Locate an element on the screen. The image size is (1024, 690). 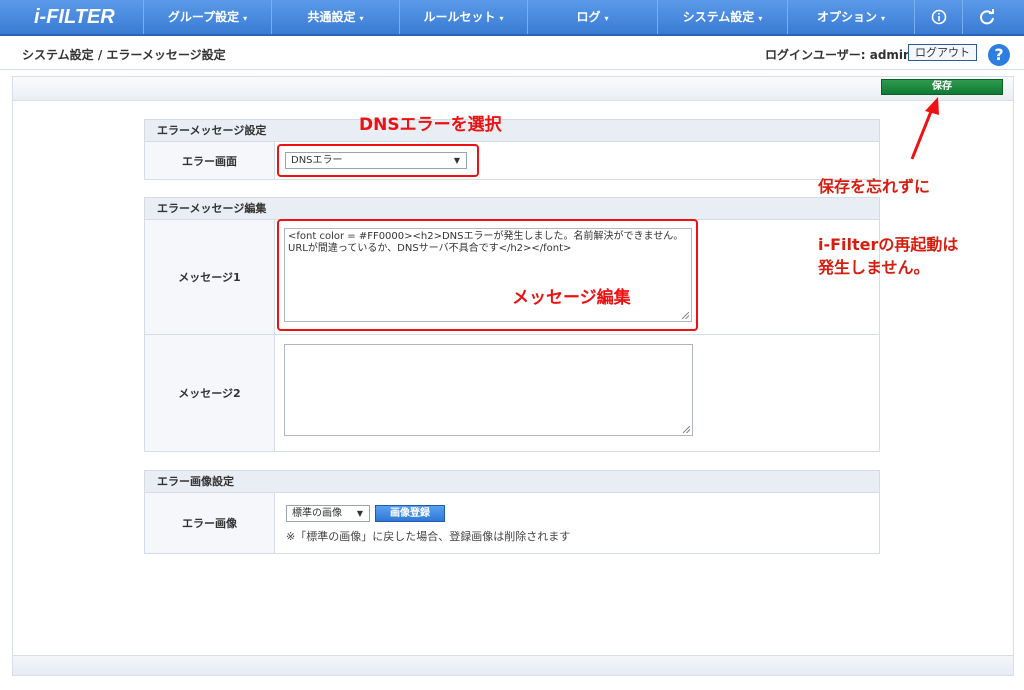
refresh-button is located at coordinates (986, 17).